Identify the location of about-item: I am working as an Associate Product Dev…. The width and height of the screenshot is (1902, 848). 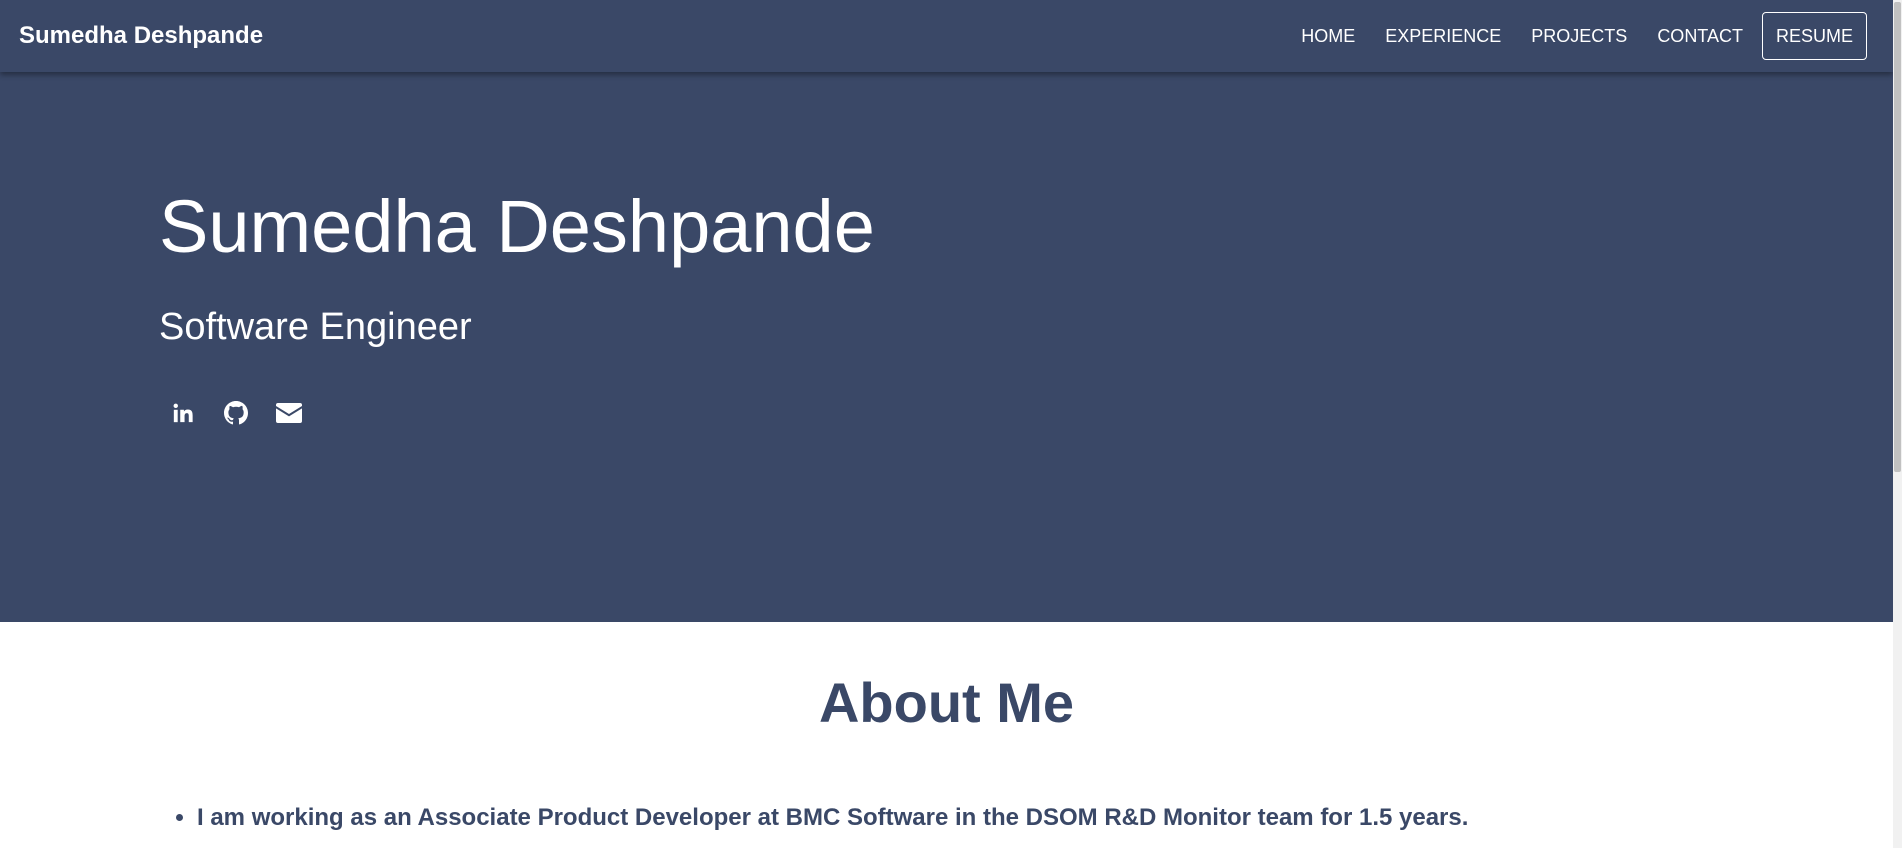
(832, 818).